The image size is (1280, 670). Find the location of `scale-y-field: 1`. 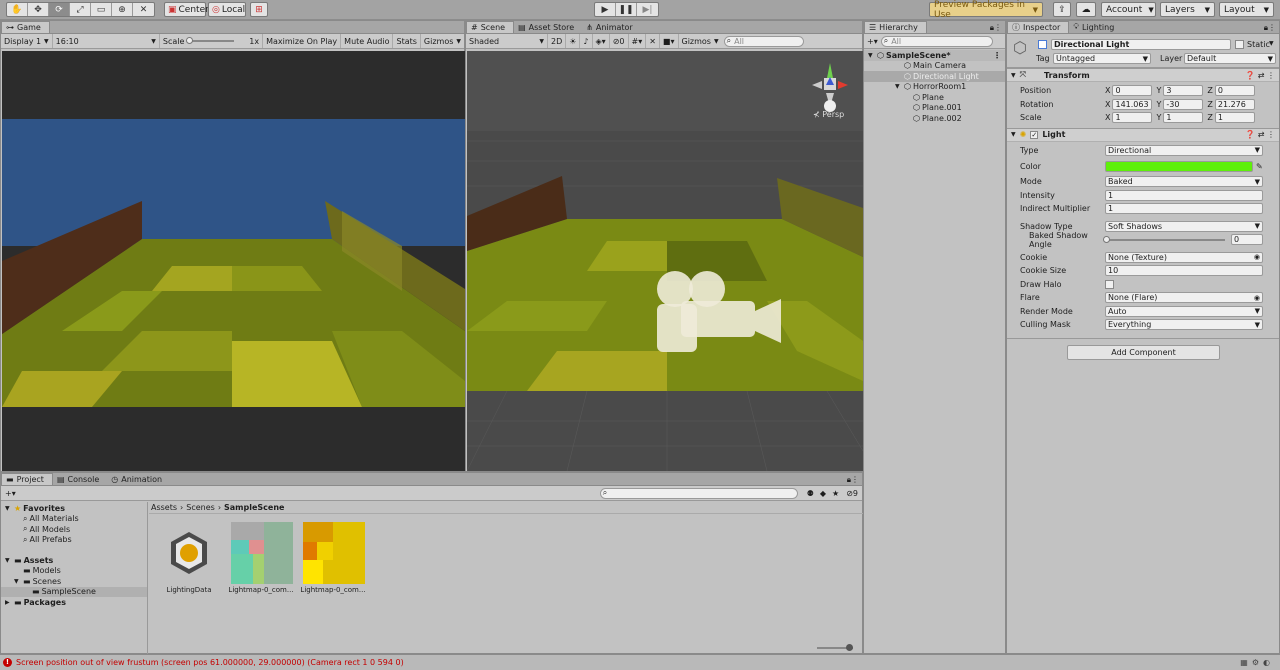

scale-y-field: 1 is located at coordinates (1183, 118).